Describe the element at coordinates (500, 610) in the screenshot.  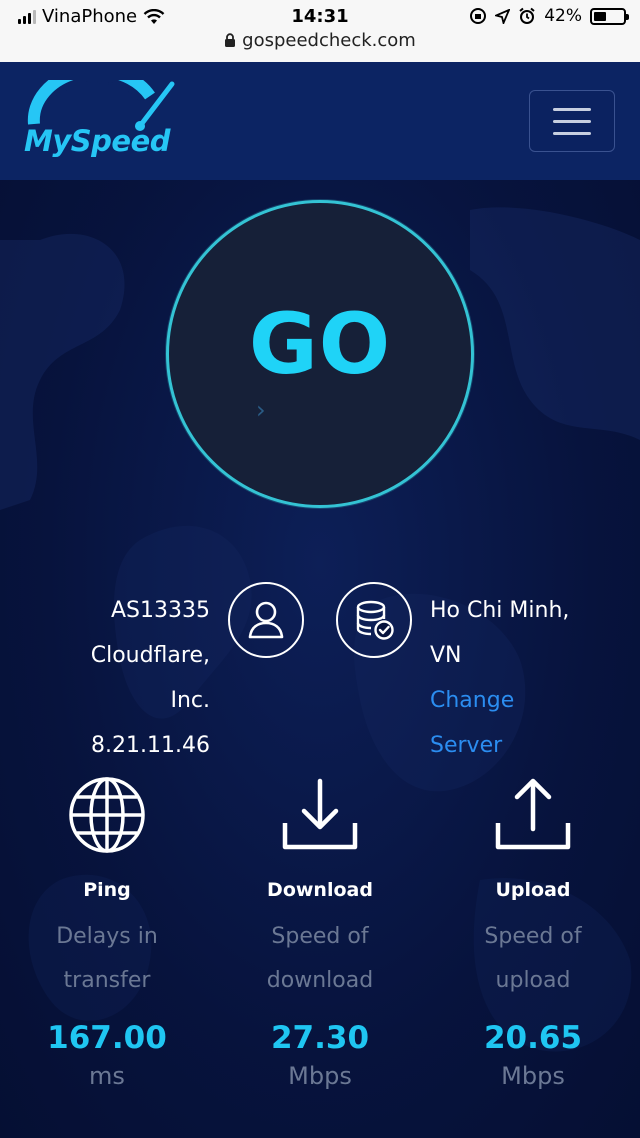
I see `server-location-line1: Ho Chi Minh,` at that location.